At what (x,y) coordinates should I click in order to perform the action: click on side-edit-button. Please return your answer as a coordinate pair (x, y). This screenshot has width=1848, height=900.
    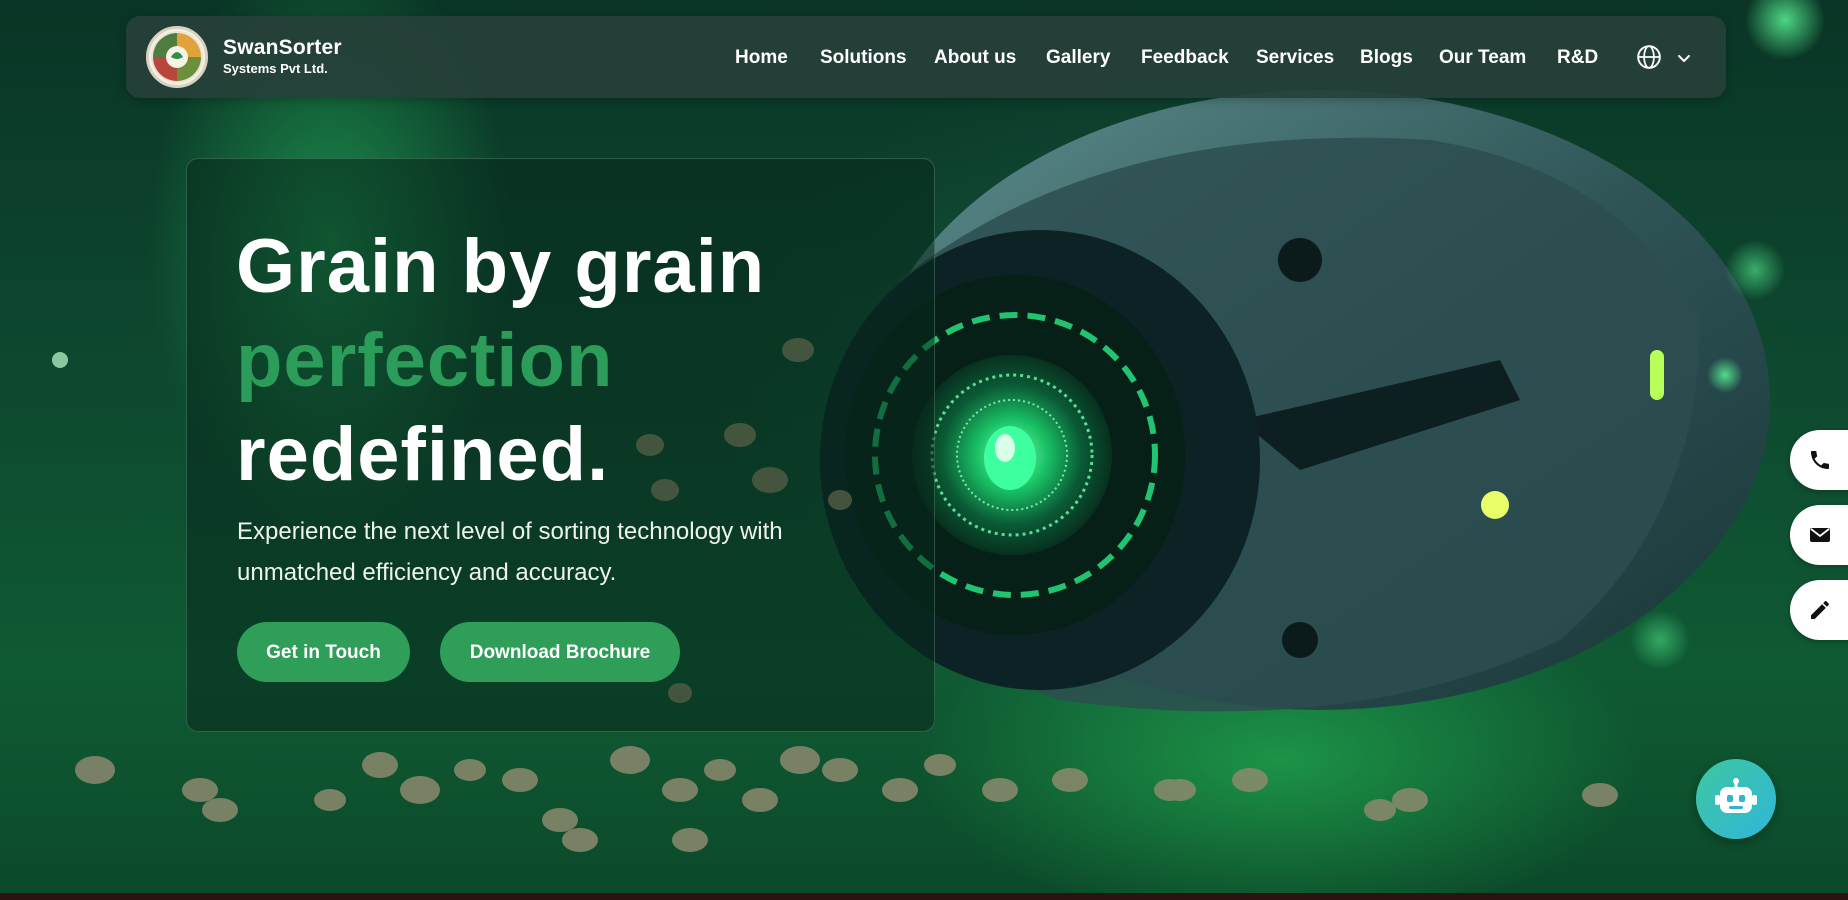
    Looking at the image, I should click on (1819, 610).